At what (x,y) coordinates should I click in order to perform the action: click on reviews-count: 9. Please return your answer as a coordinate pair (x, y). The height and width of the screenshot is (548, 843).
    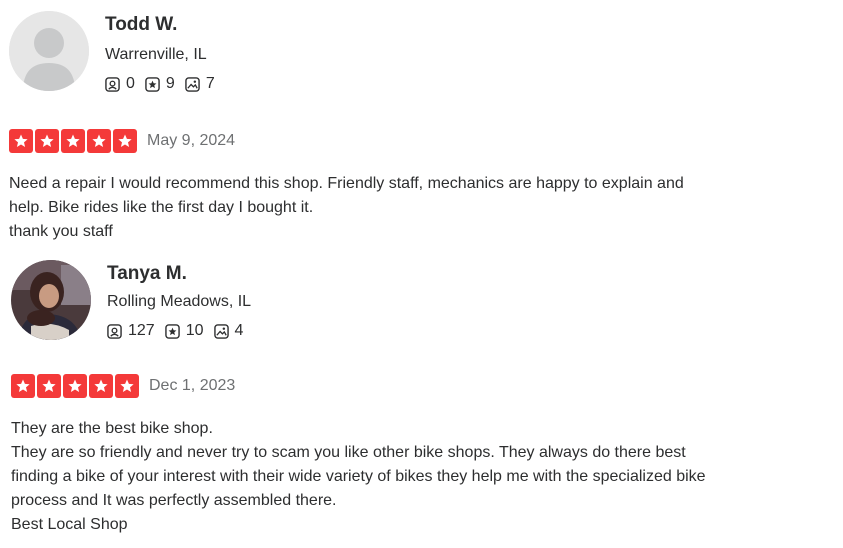
    Looking at the image, I should click on (160, 84).